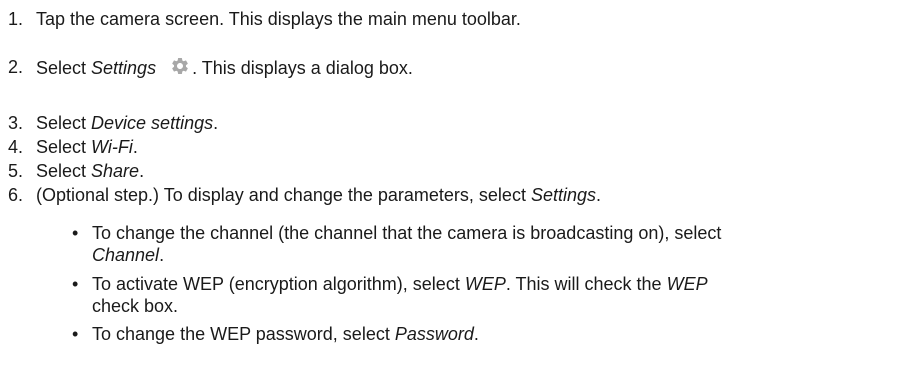 The height and width of the screenshot is (388, 922). I want to click on bullet-text-emphasis: WEP, so click(485, 284).